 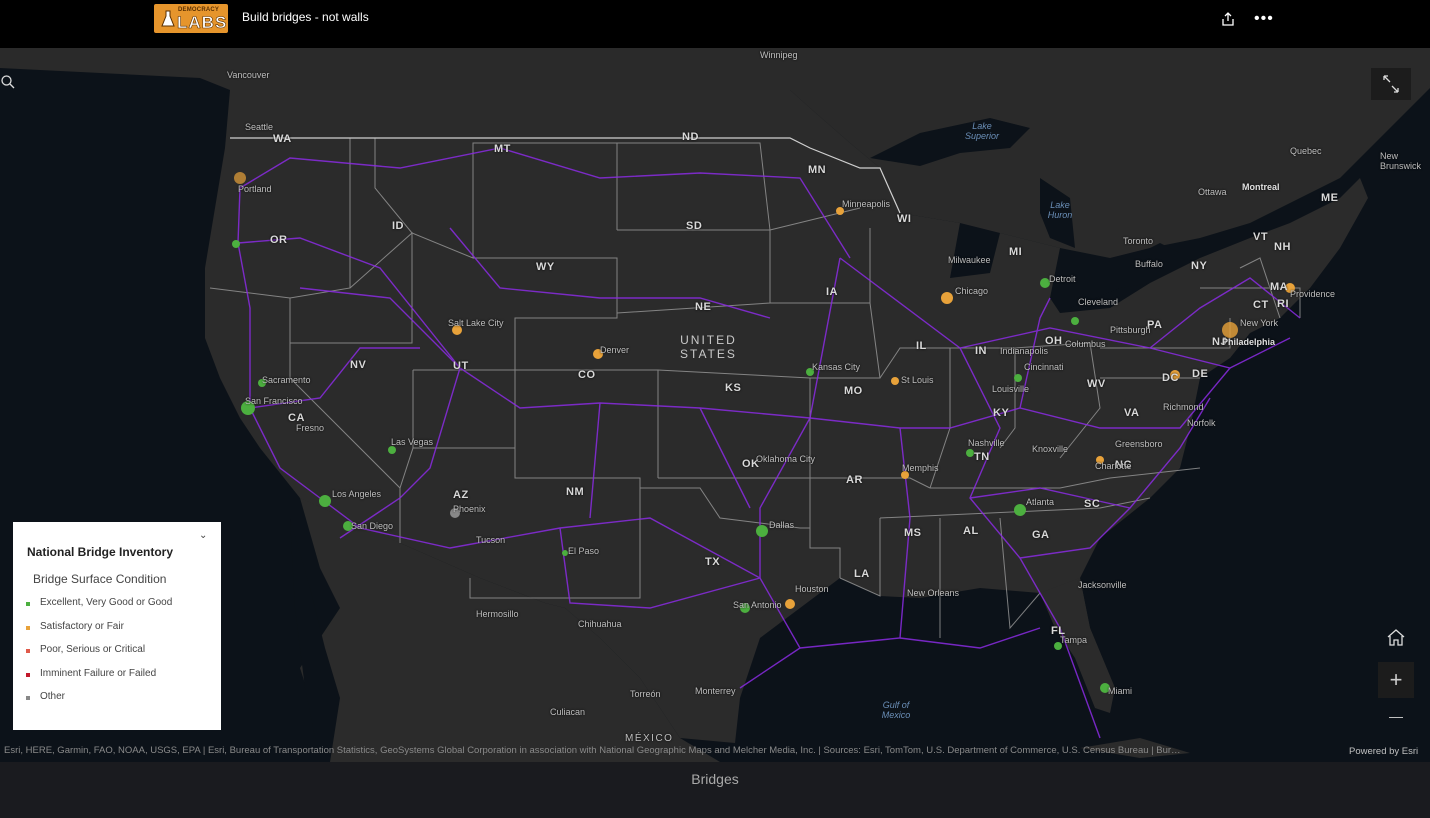 What do you see at coordinates (920, 468) in the screenshot?
I see `place-label: Memphis` at bounding box center [920, 468].